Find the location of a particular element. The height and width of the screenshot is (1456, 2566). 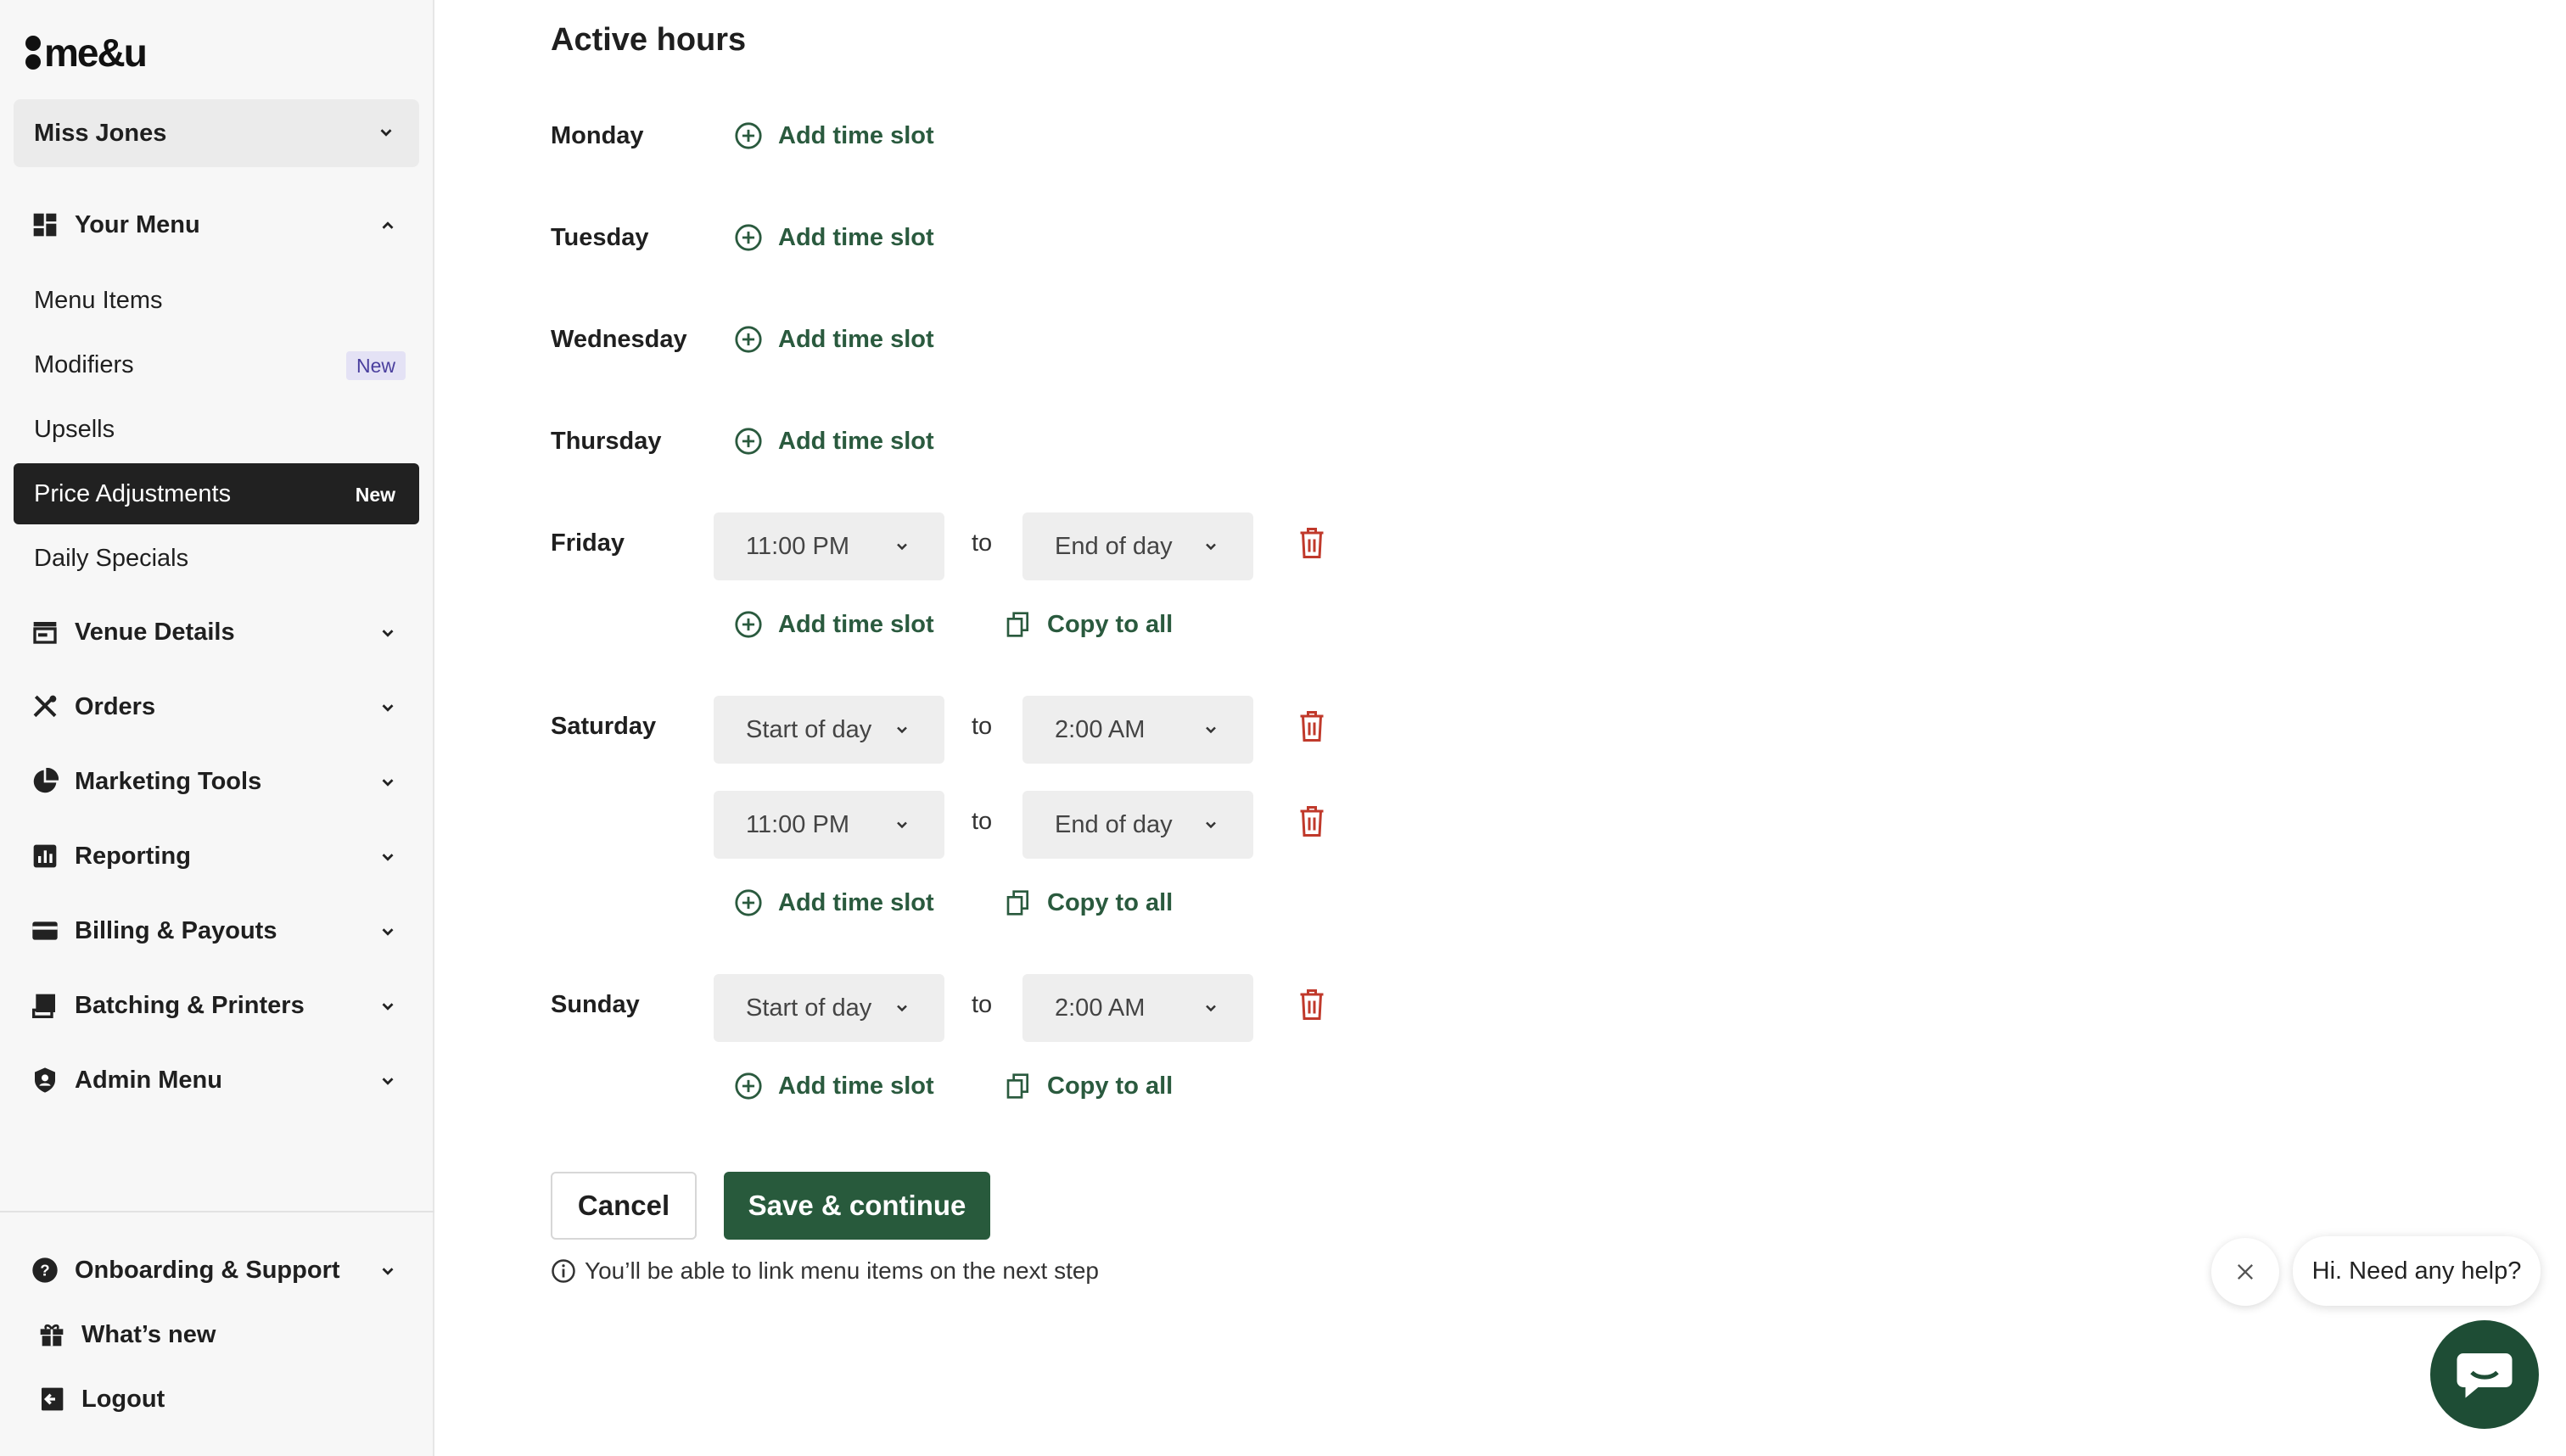

sidebar-item-upsells: Upsells is located at coordinates (216, 430).